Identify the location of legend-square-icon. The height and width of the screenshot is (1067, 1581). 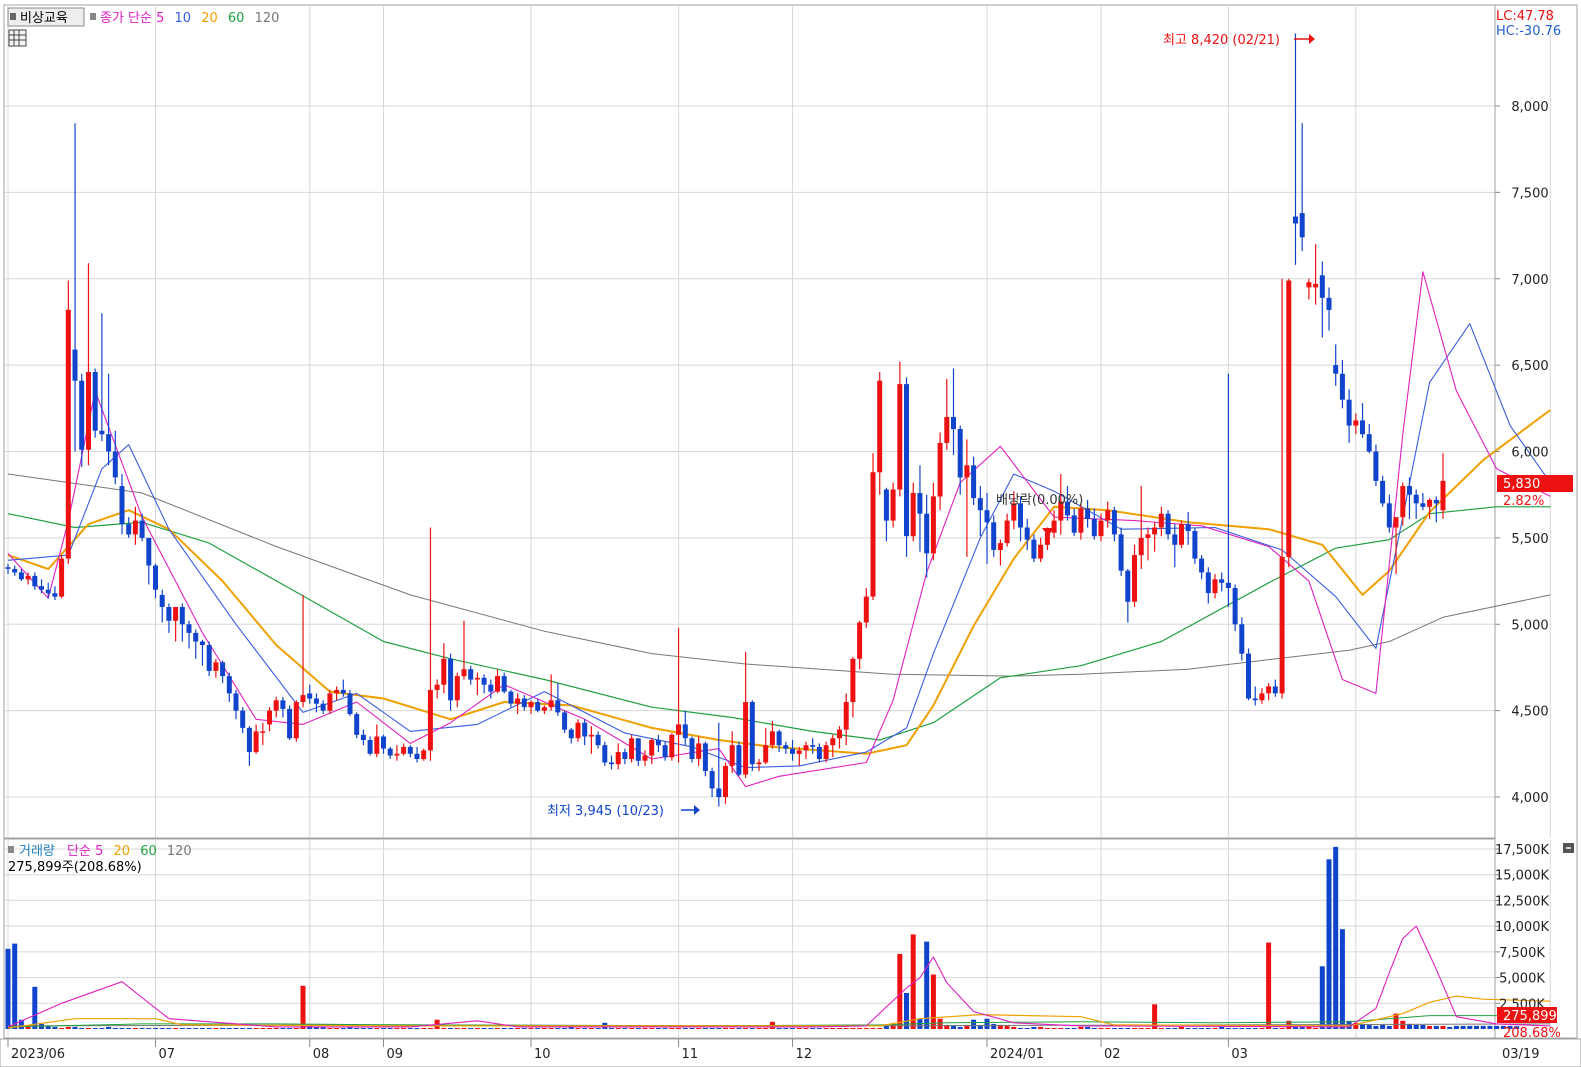
(11, 849).